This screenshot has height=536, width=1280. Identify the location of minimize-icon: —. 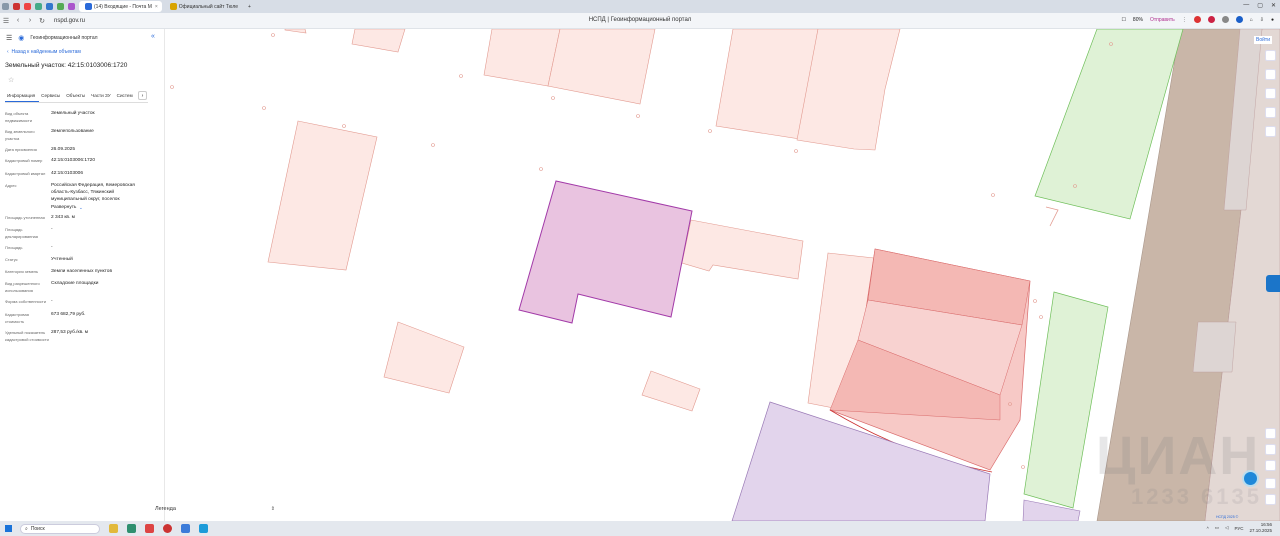
(1246, 5).